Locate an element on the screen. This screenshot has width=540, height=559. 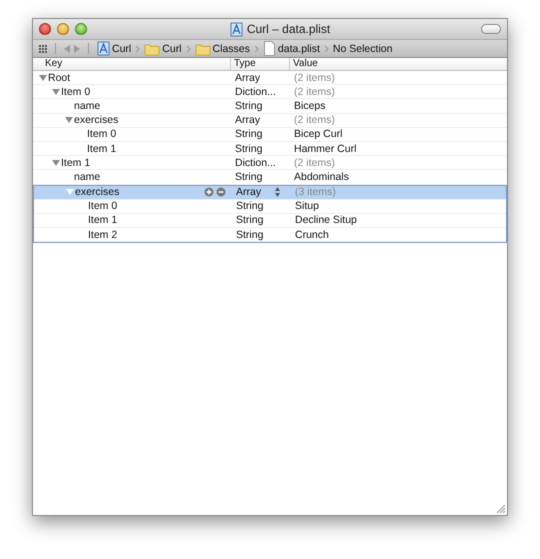
document-icon is located at coordinates (269, 48).